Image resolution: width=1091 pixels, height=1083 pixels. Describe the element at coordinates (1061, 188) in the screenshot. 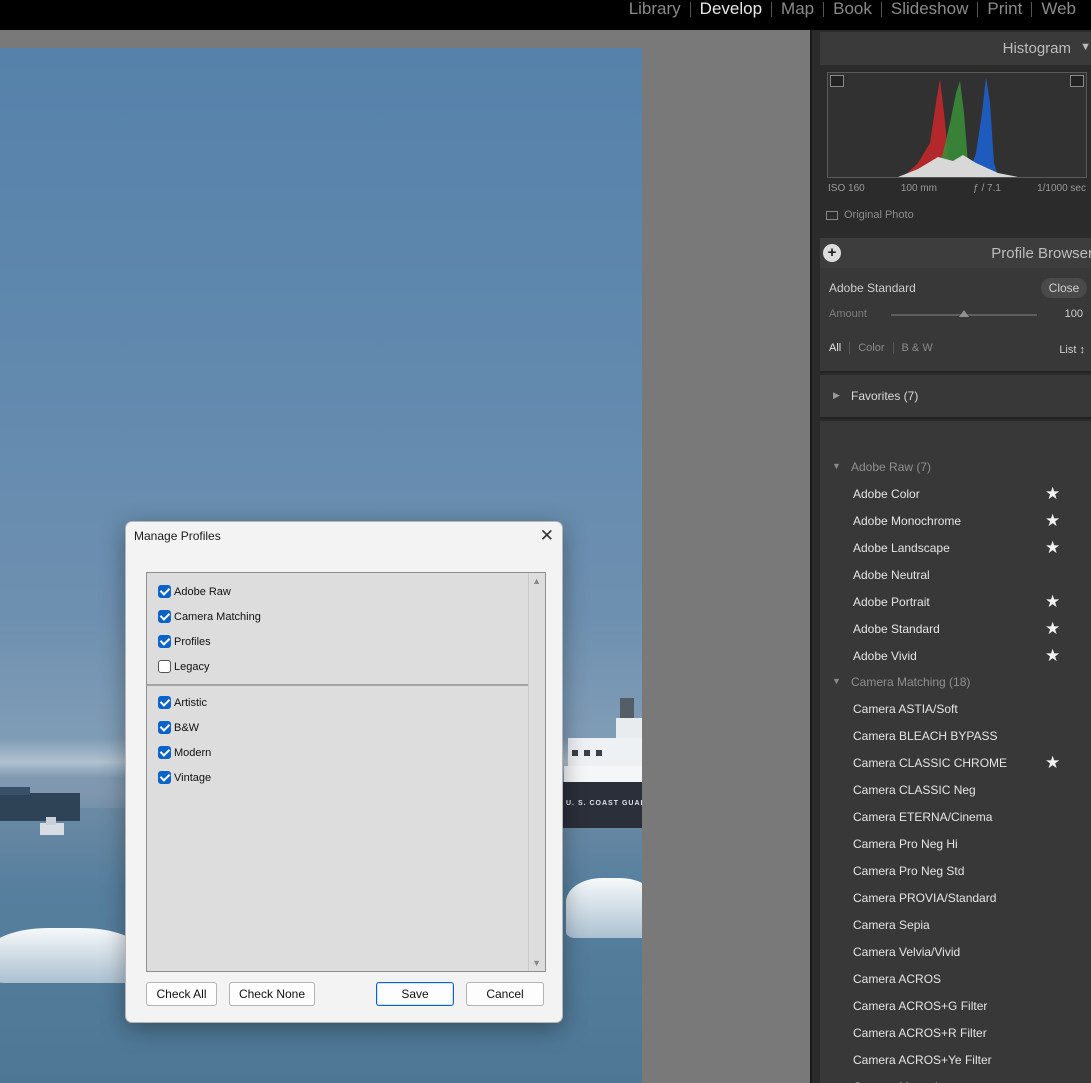

I see `shutter-value: 1/1000 sec` at that location.